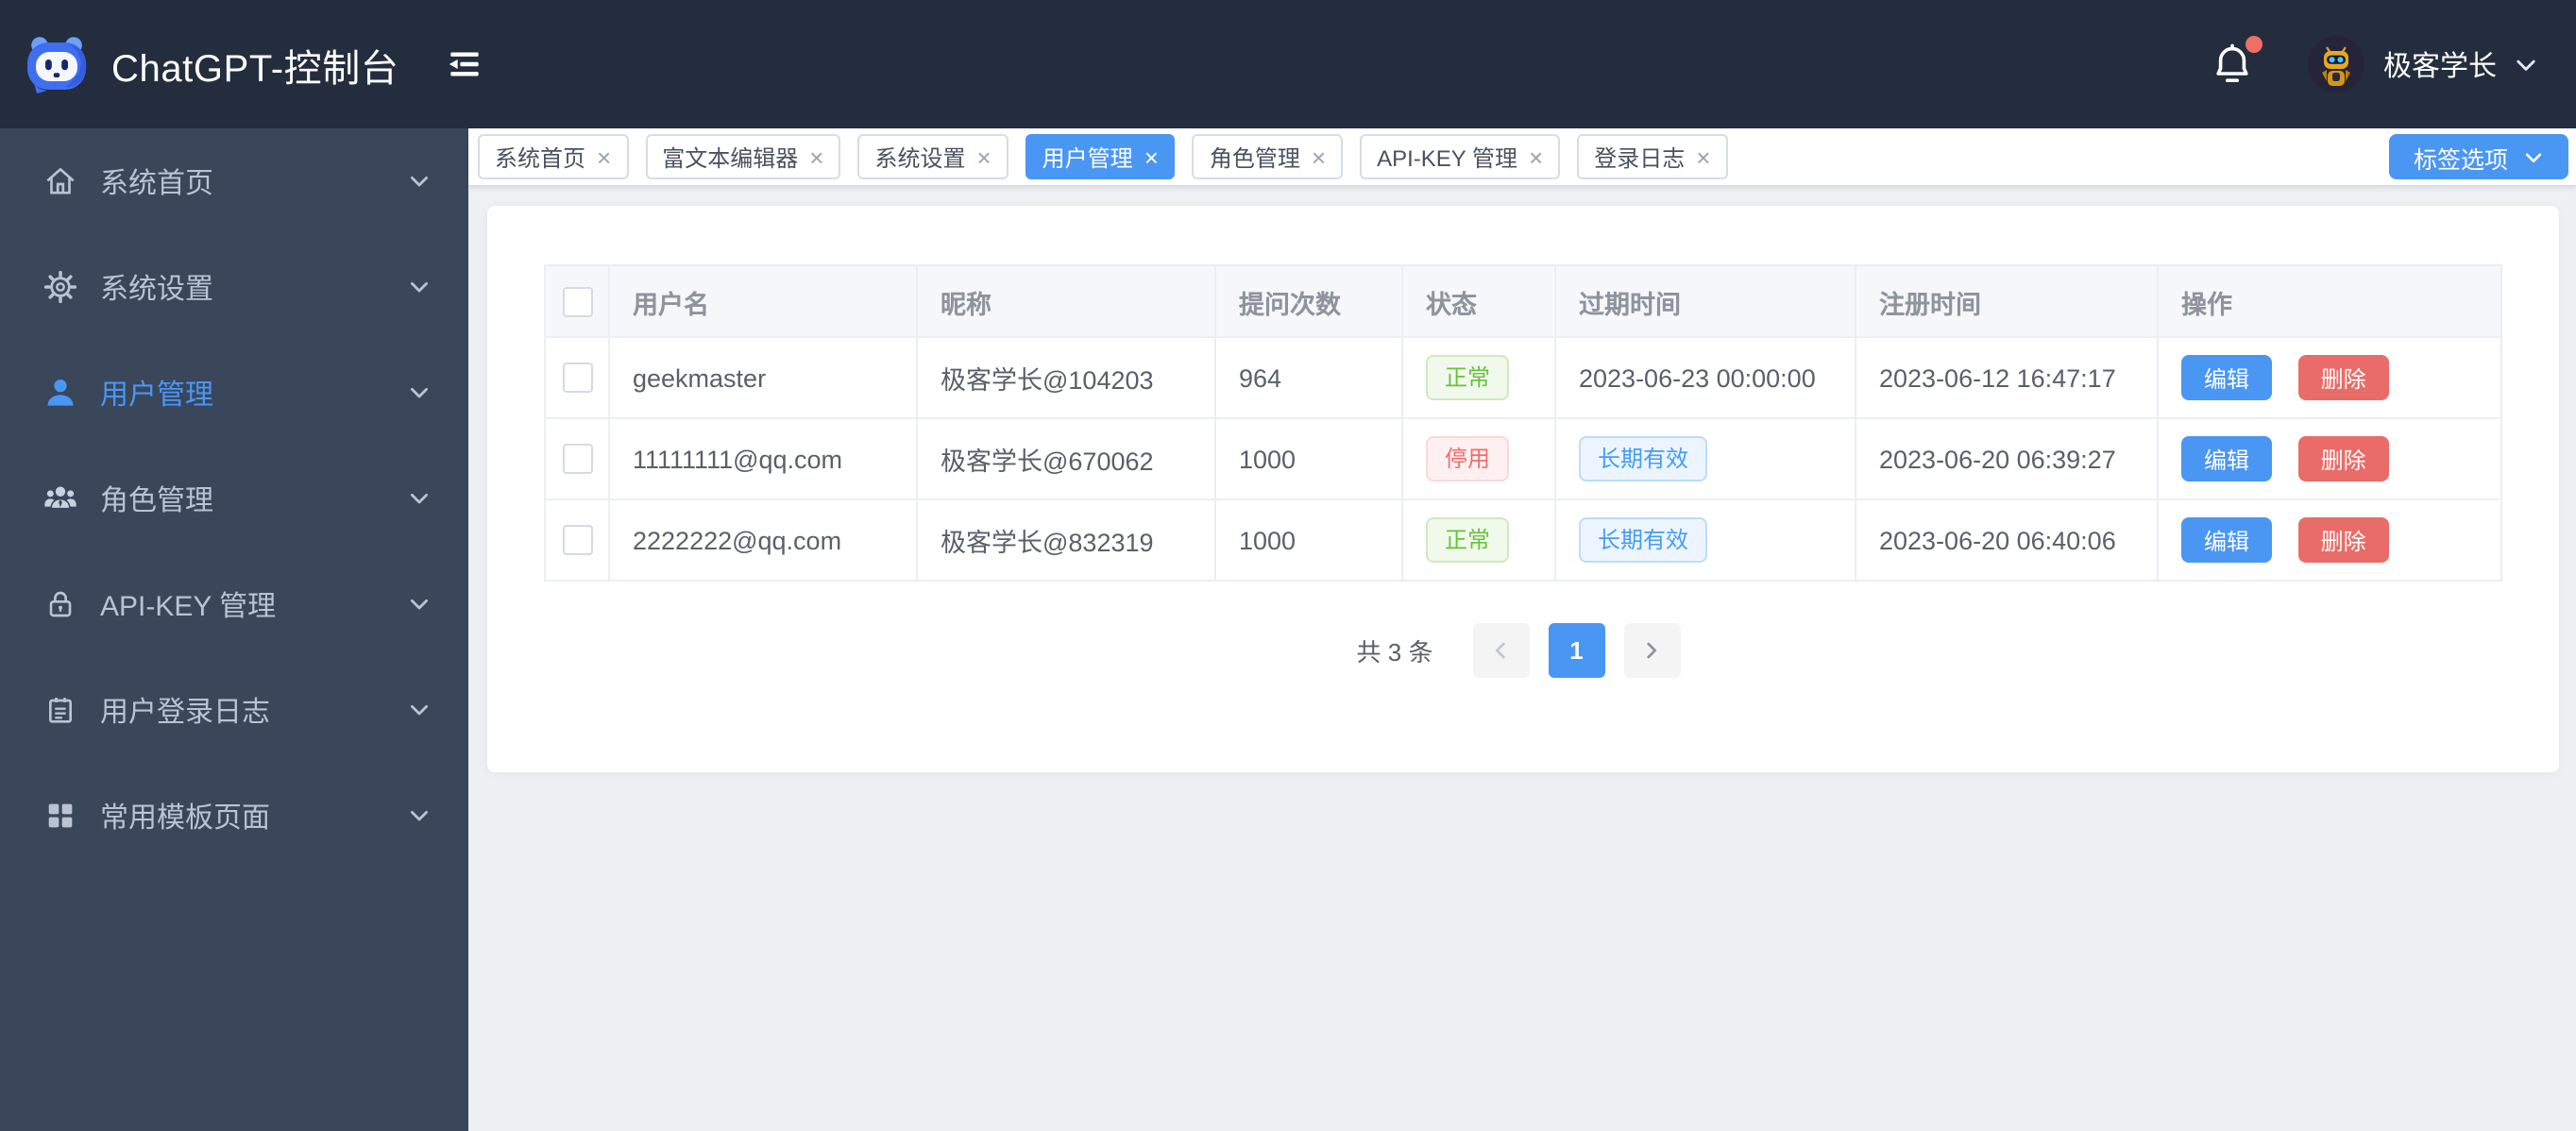 The height and width of the screenshot is (1131, 2576). I want to click on tab: 用户管理 ×, so click(1100, 157).